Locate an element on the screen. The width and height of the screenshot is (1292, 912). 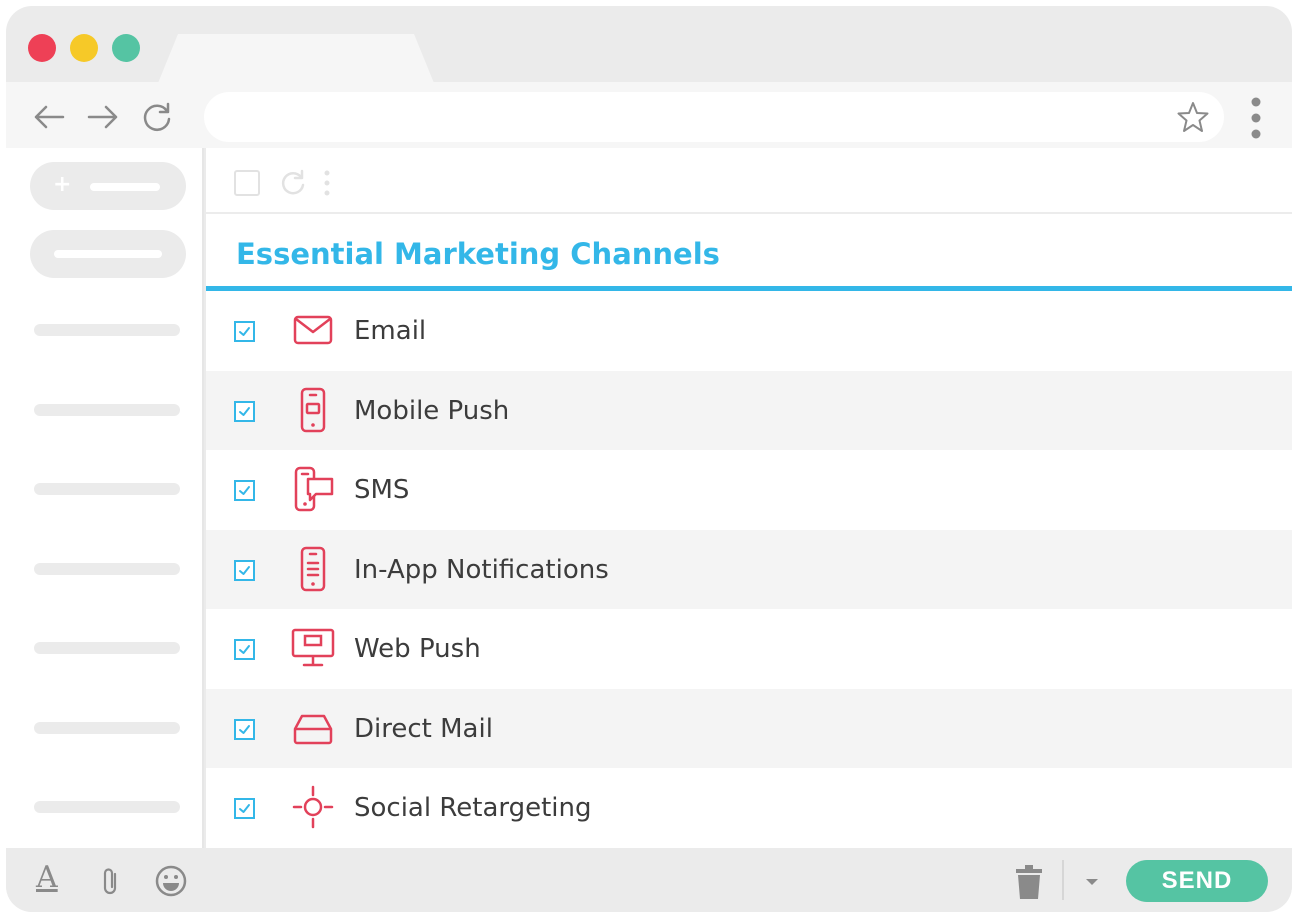
phone-notification-icon is located at coordinates (313, 568).